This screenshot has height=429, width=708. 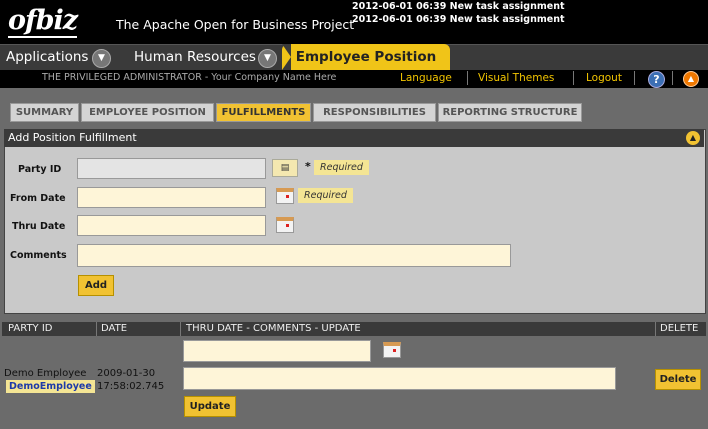 I want to click on from-date-label: From Date, so click(x=38, y=198).